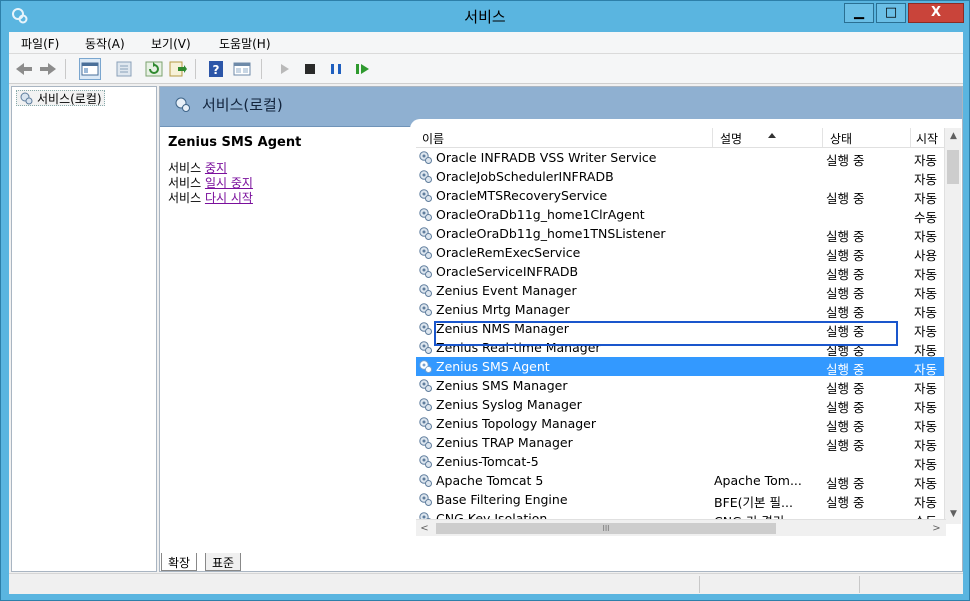  I want to click on service-row: OracleOraDb11g_home1TNSListener 실행 중 자동, so click(680, 234).